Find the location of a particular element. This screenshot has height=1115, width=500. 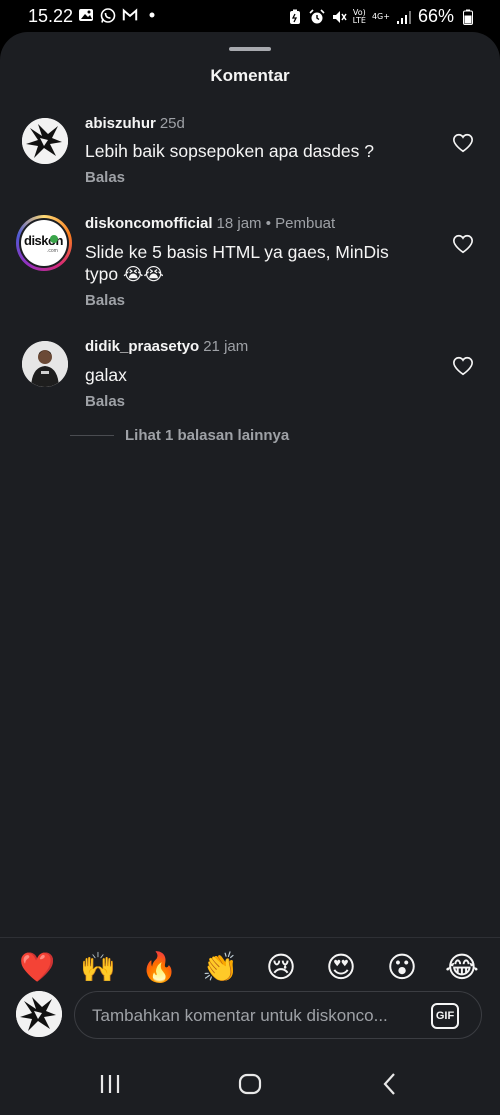

emoji-heart-eyes-button: 😍 is located at coordinates (341, 968).